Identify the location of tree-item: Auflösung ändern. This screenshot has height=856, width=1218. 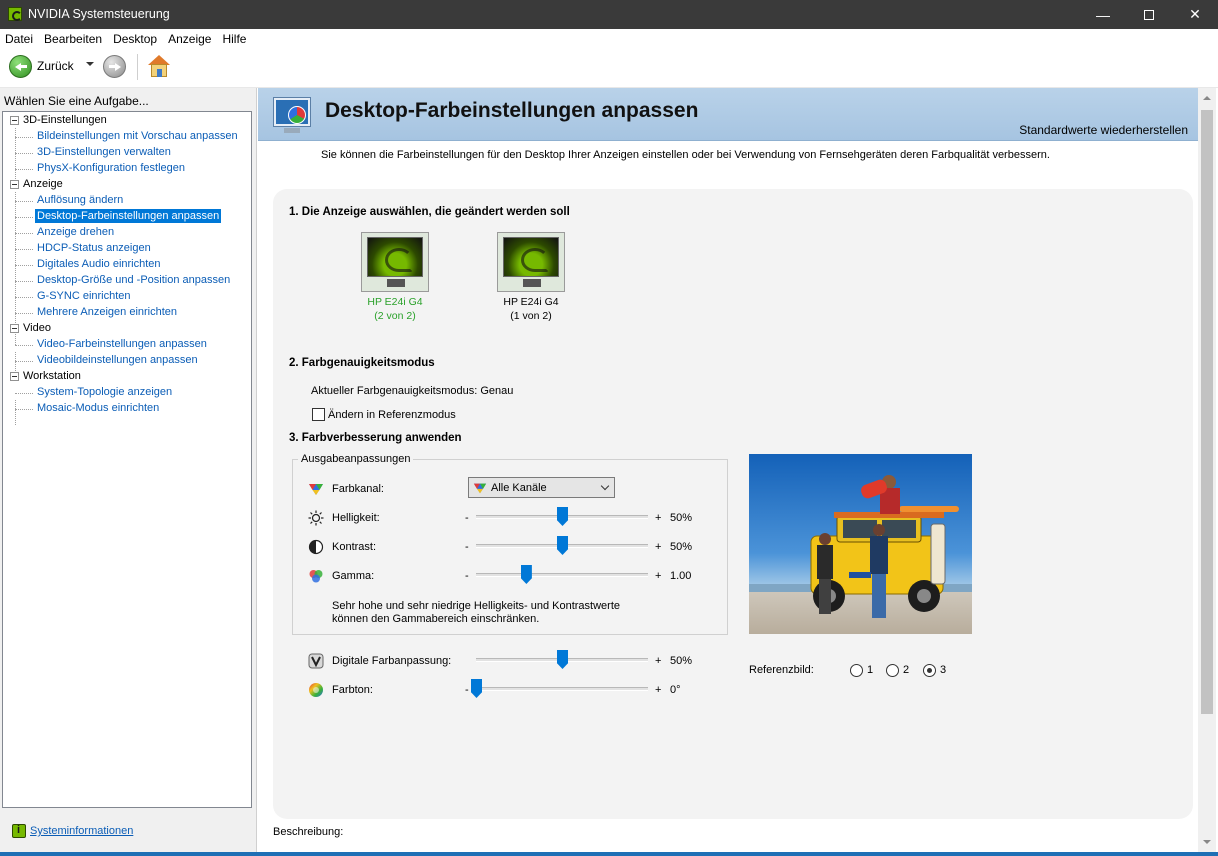
(127, 201).